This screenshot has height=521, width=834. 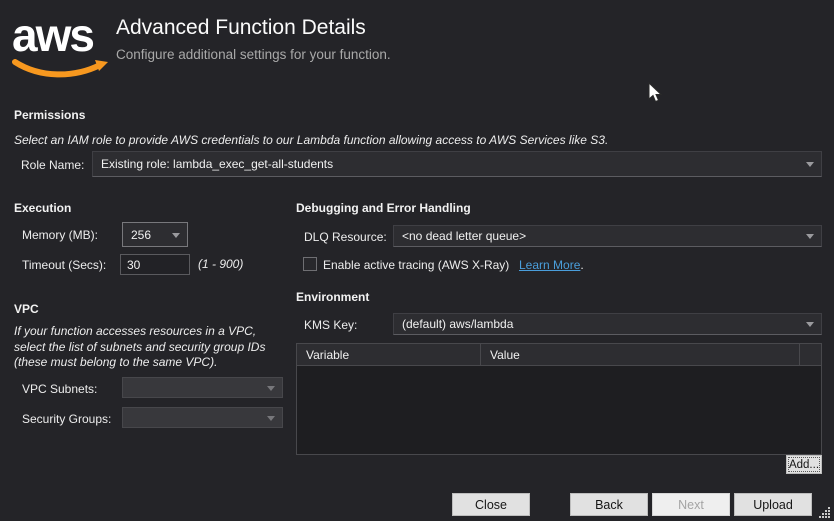 I want to click on kms-key-value: (default) aws/lambda, so click(x=458, y=324).